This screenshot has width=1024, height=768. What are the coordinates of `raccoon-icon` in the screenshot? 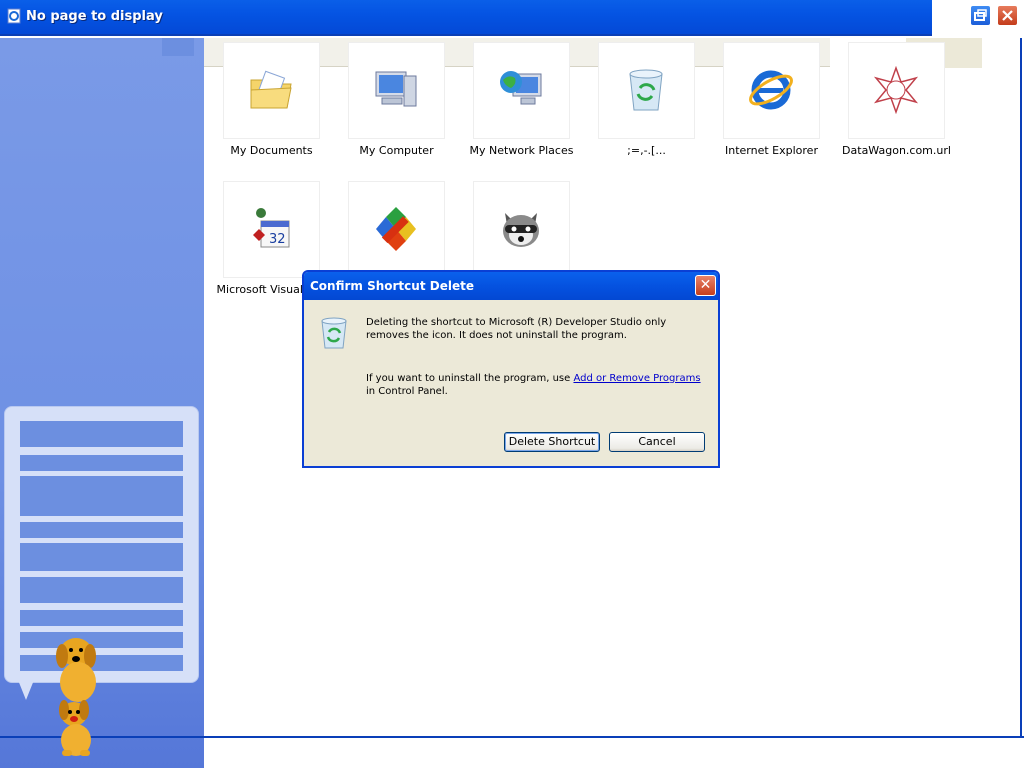 It's located at (521, 229).